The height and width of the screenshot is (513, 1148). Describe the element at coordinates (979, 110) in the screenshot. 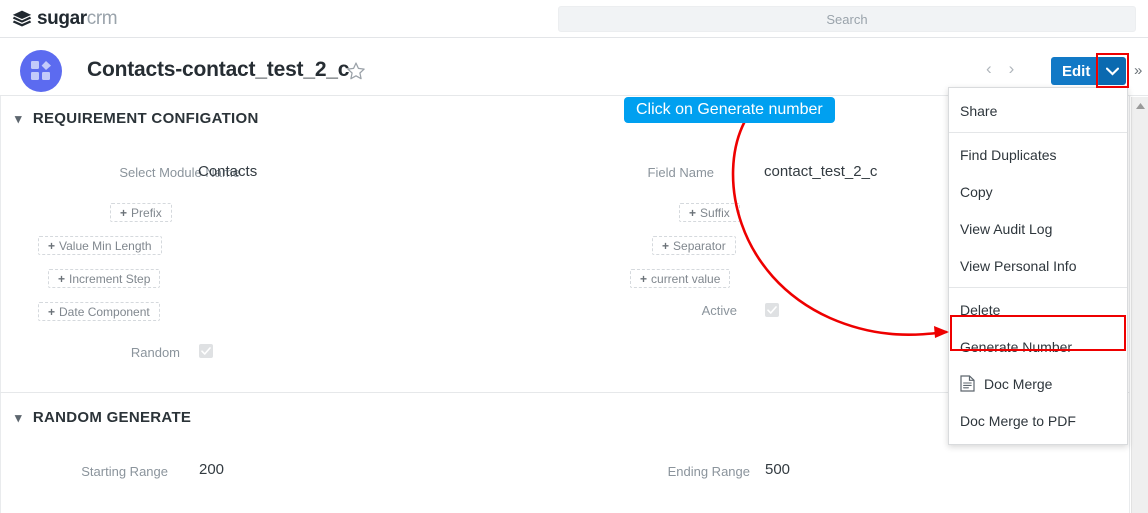

I see `menu-item-label: Share` at that location.